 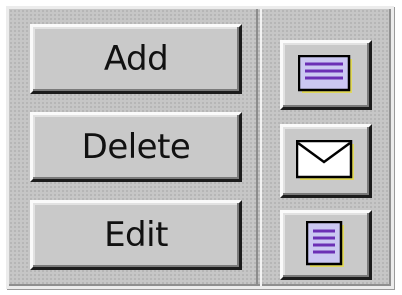 What do you see at coordinates (259, 147) in the screenshot?
I see `panel-divider` at bounding box center [259, 147].